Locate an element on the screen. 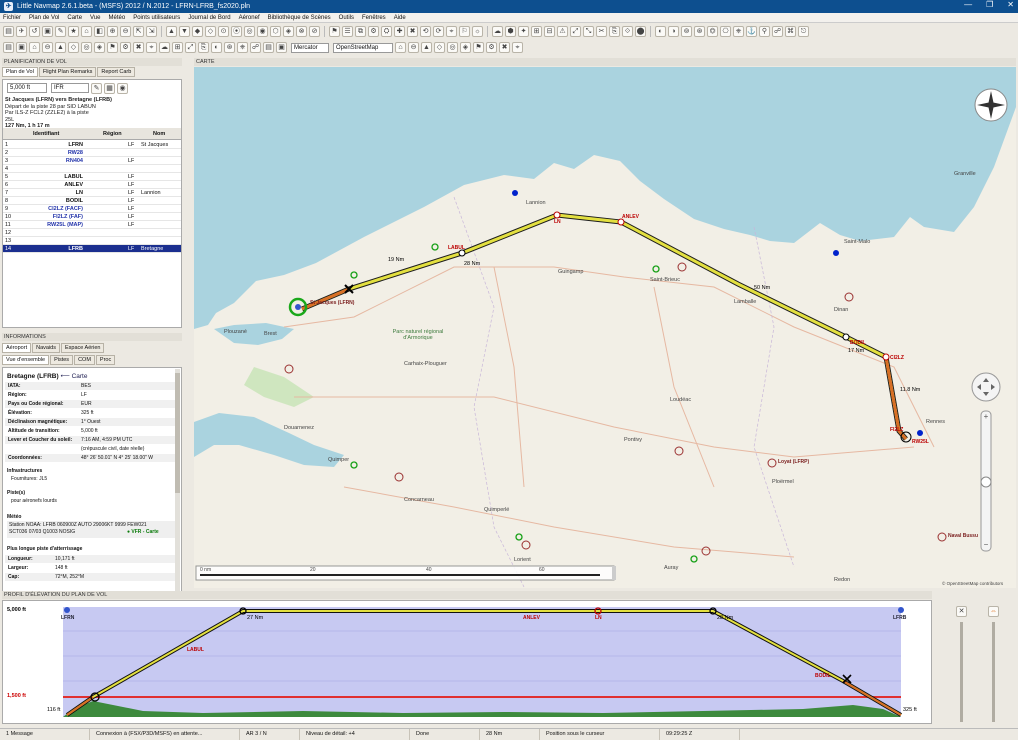 The image size is (1018, 740). toolbar-tool-icon: ◐ is located at coordinates (660, 31).